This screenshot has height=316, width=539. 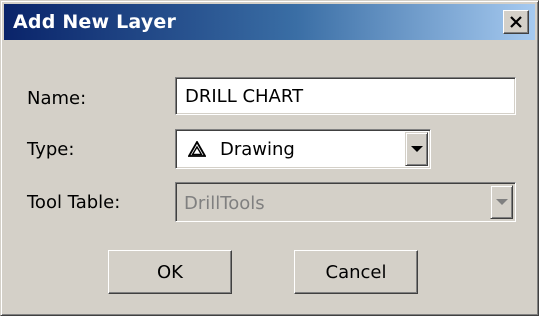 What do you see at coordinates (51, 149) in the screenshot?
I see `type-label: Type:` at bounding box center [51, 149].